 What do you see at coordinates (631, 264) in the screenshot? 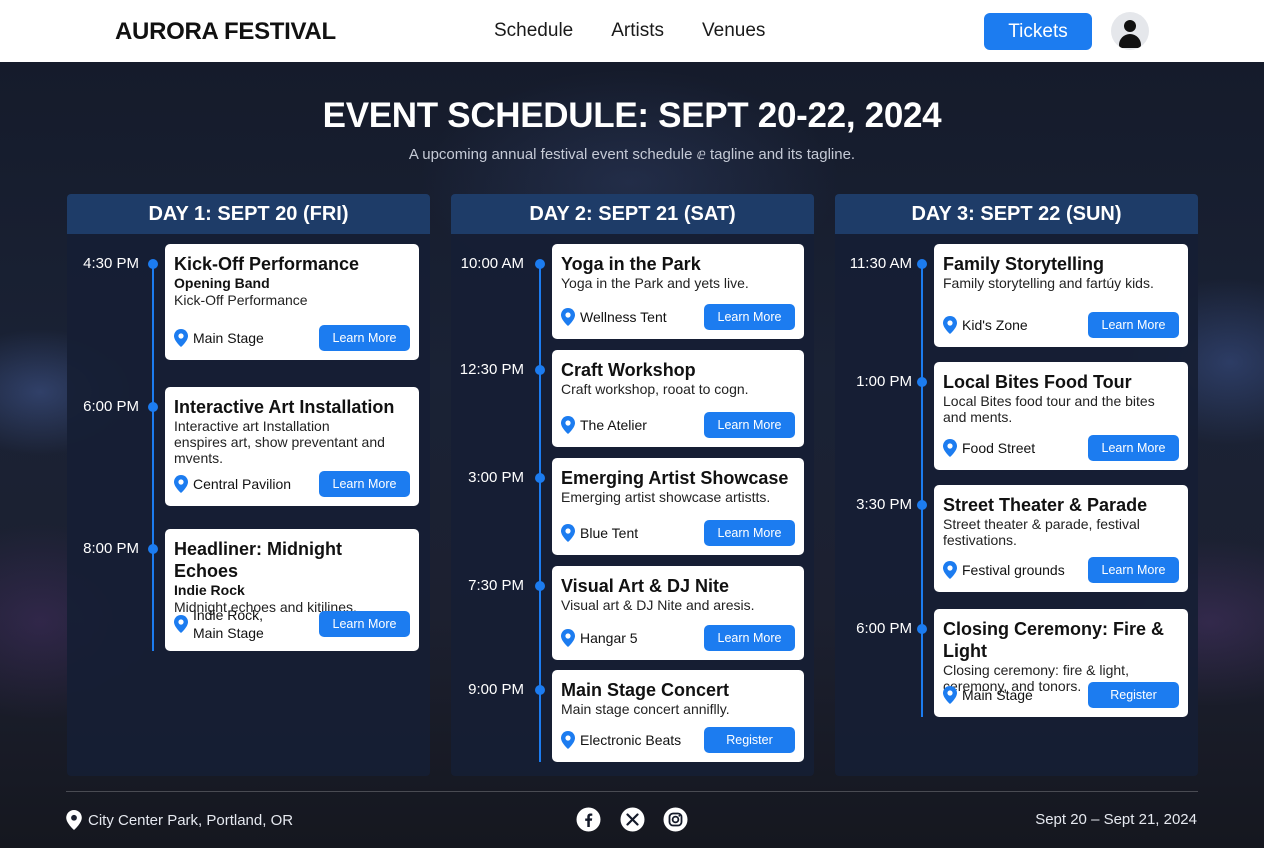
I see `event-title: Yoga in the Park` at bounding box center [631, 264].